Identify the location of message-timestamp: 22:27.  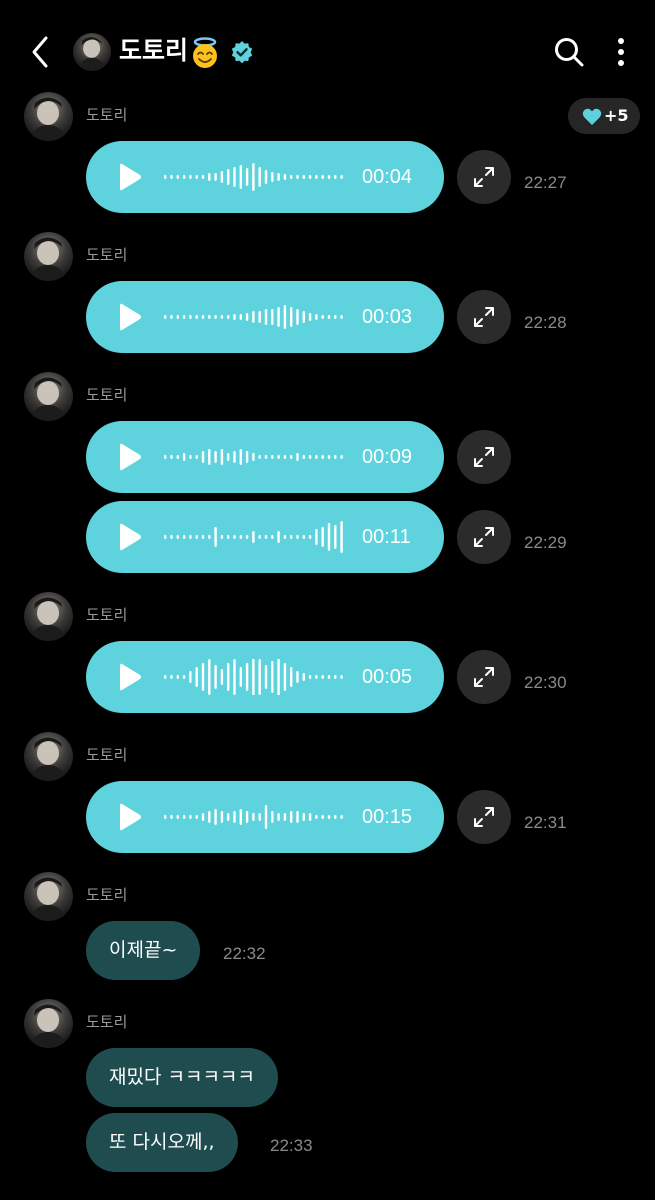
(545, 182).